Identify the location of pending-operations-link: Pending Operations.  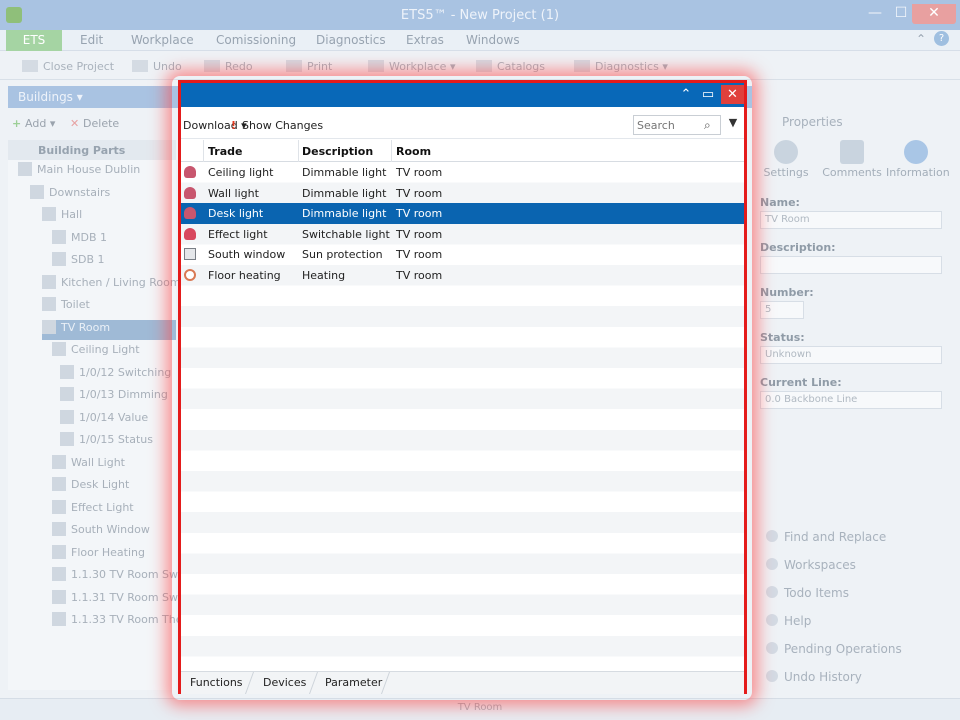
(834, 649).